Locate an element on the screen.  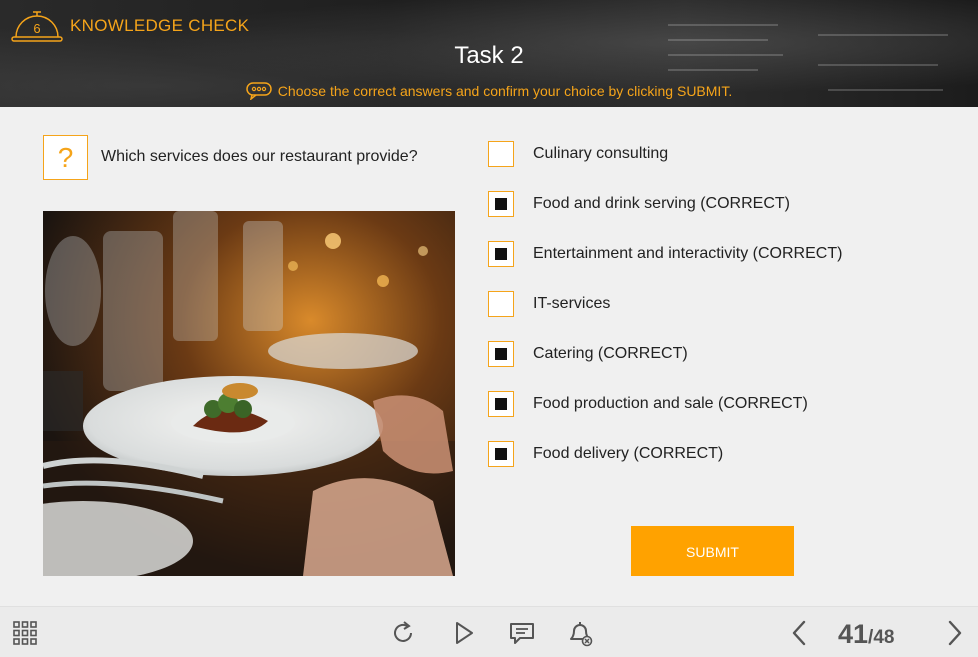
option-label: Food production and sale (CORRECT) is located at coordinates (670, 403).